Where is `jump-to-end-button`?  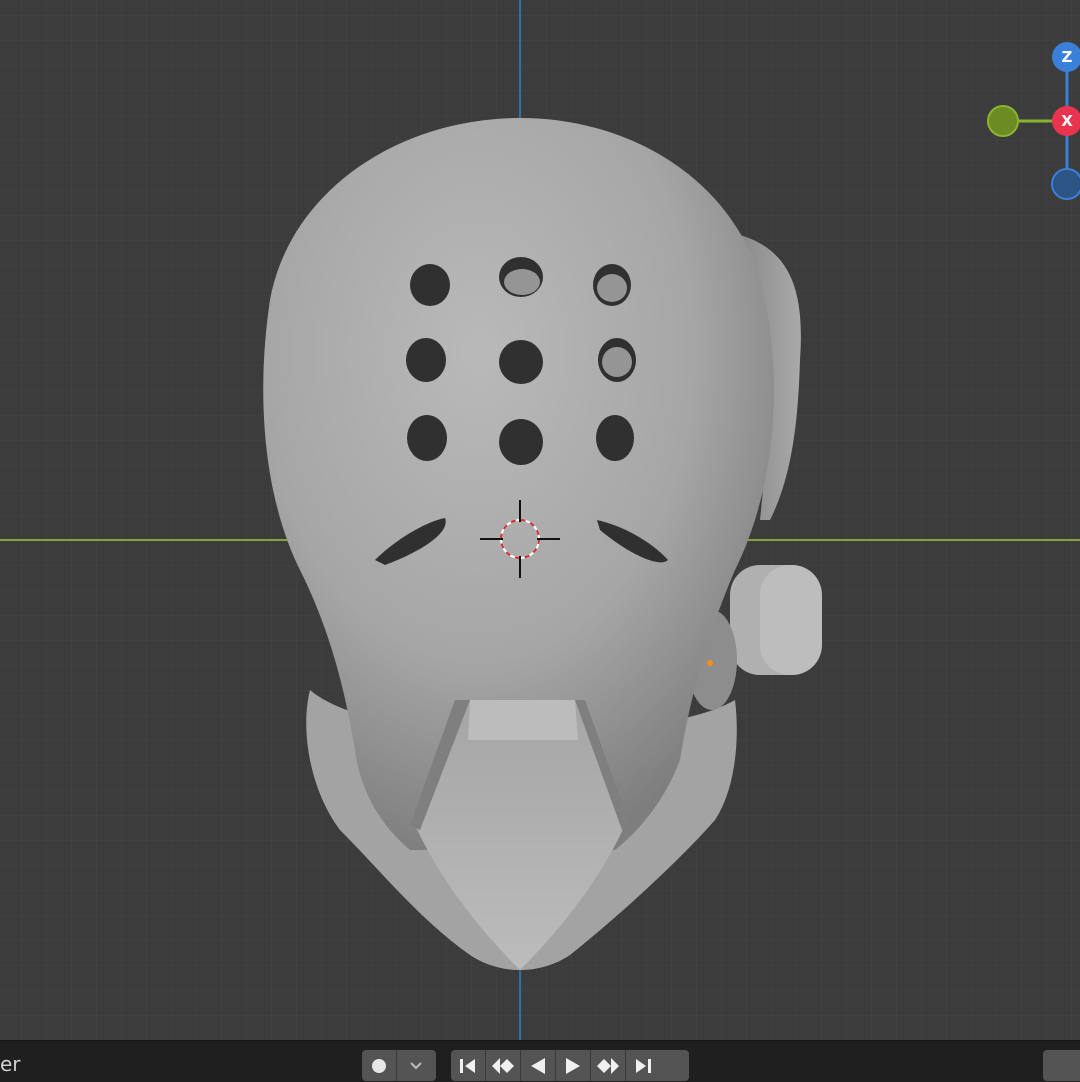
jump-to-end-button is located at coordinates (643, 1065).